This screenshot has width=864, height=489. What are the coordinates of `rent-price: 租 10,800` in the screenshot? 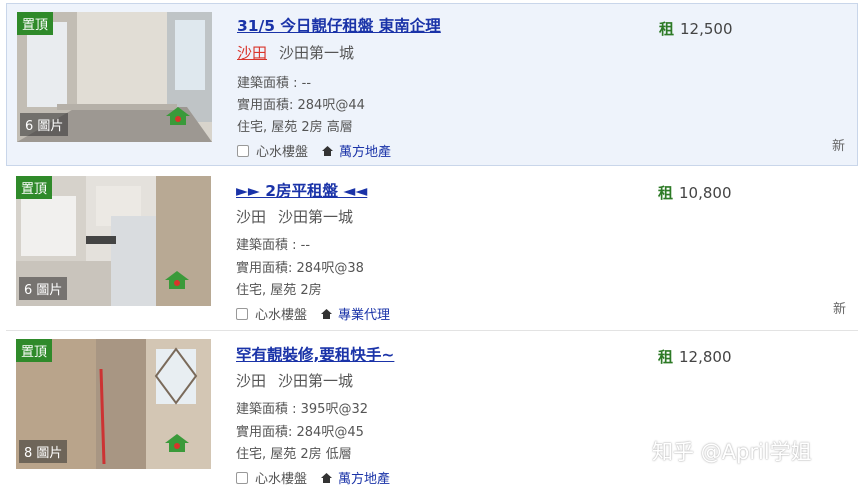 It's located at (695, 192).